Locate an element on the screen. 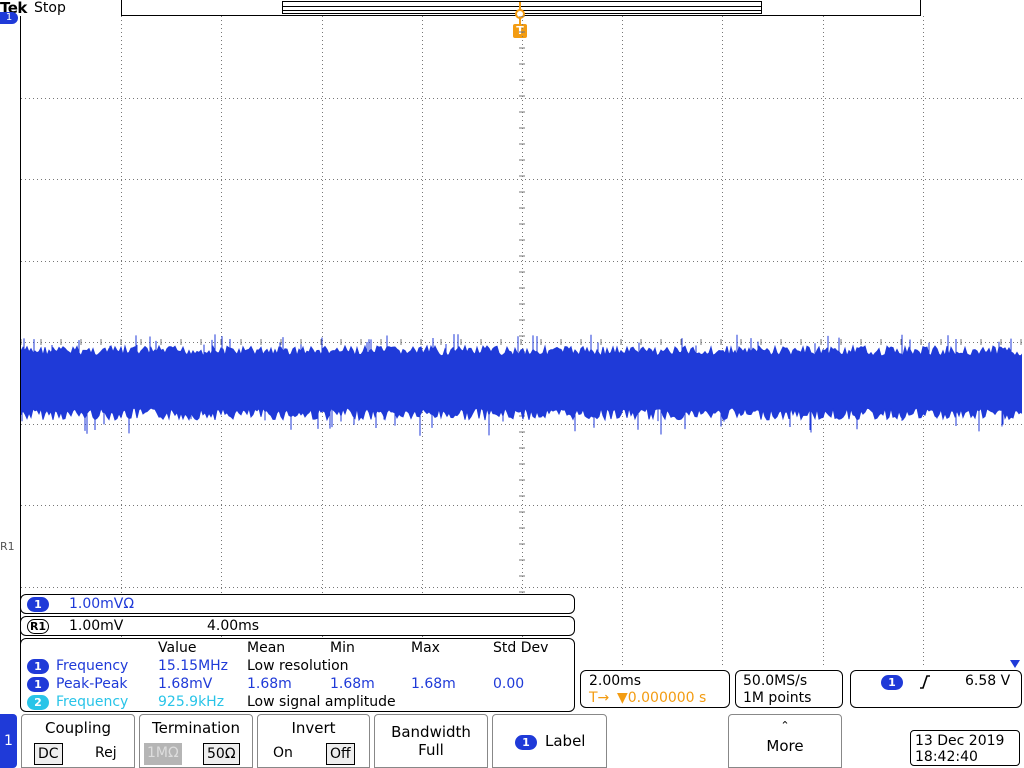  chevron-up-icon: ⌃ is located at coordinates (785, 725).